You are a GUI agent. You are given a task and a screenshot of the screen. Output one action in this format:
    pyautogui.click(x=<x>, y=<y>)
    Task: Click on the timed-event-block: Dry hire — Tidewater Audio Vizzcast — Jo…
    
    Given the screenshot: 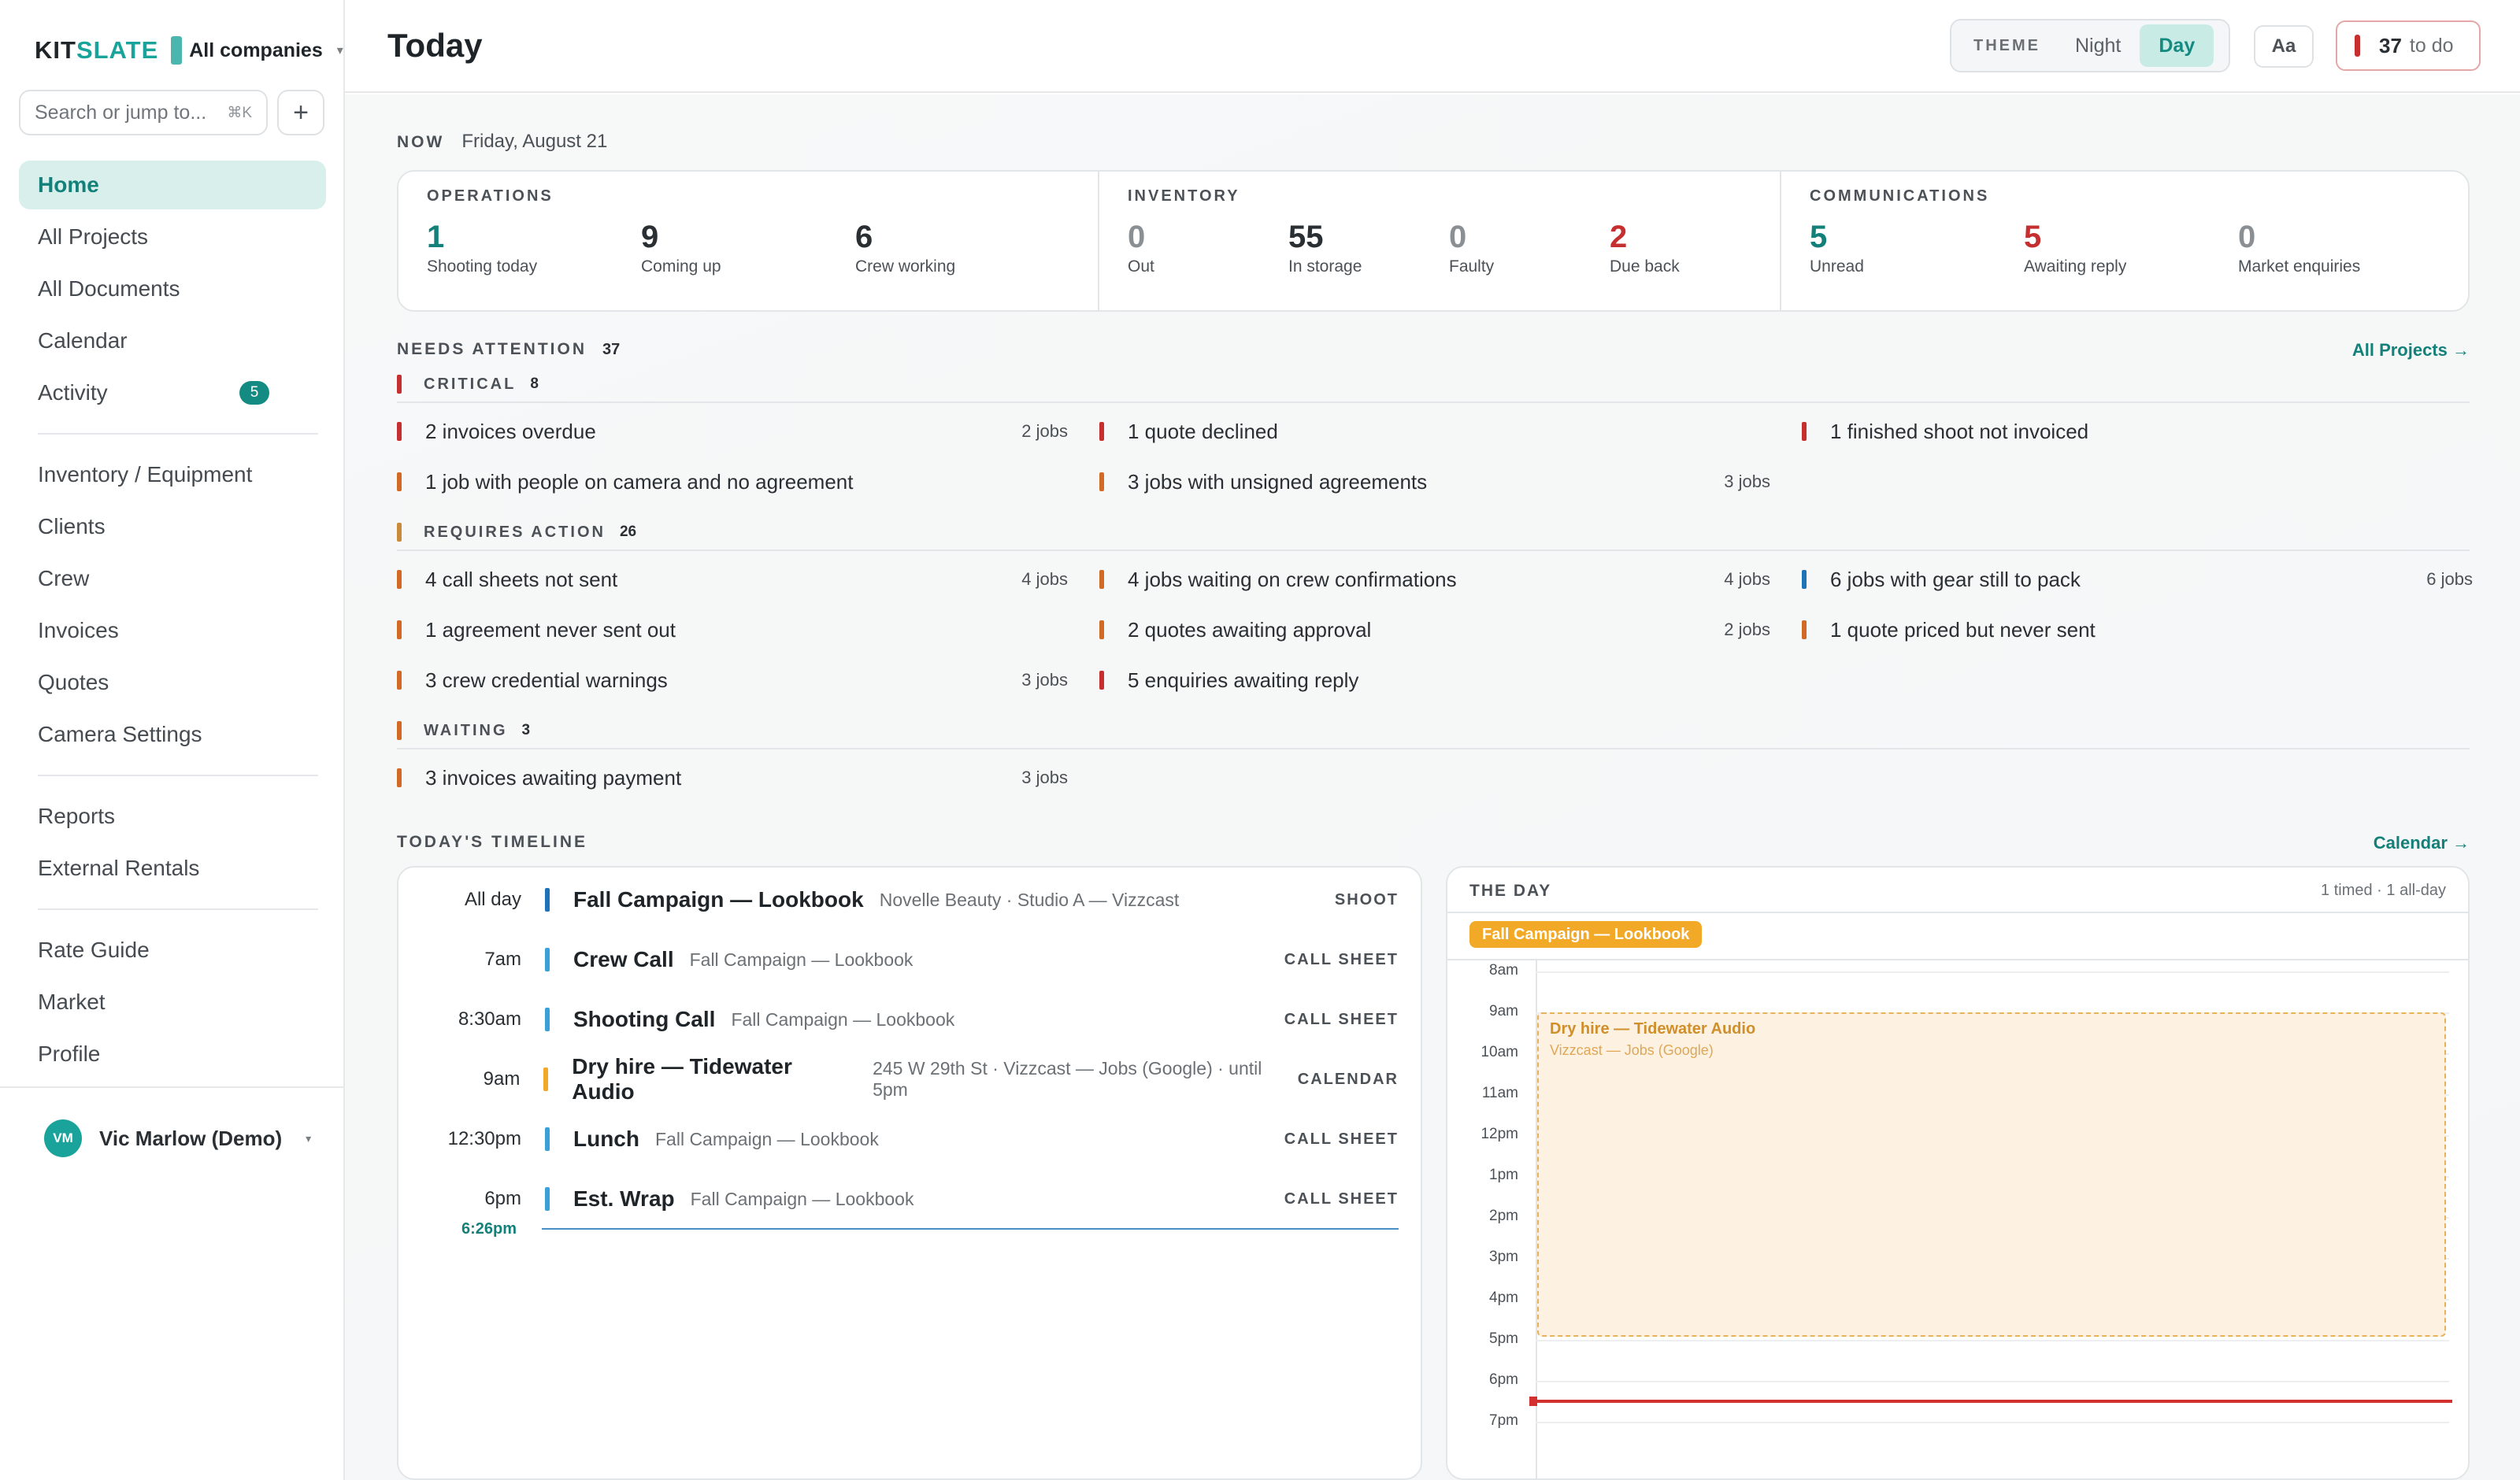 What is the action you would take?
    pyautogui.click(x=1991, y=1174)
    